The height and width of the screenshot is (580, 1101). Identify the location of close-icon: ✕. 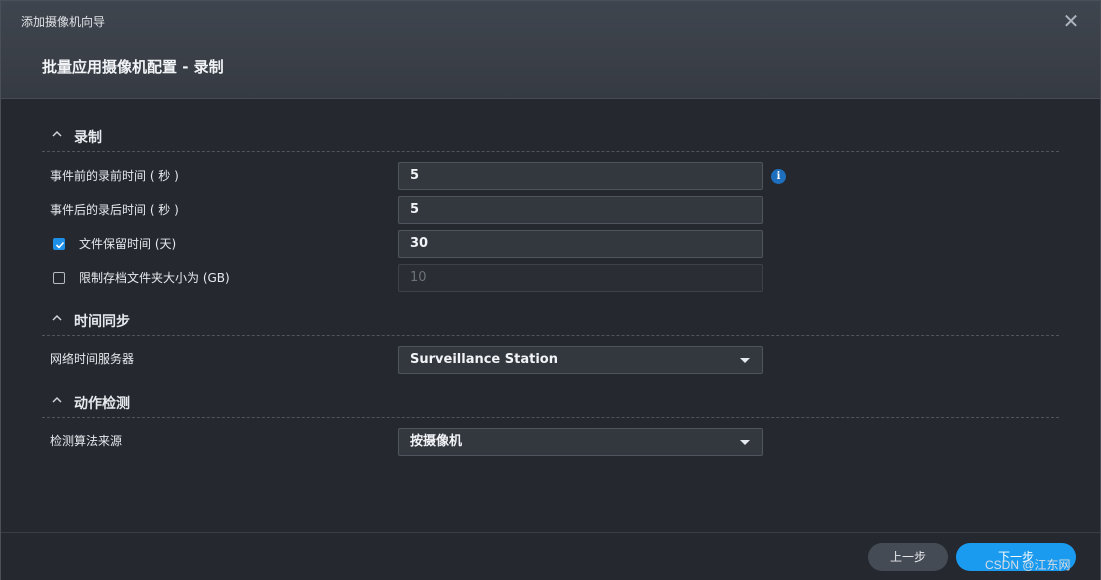
(1071, 21).